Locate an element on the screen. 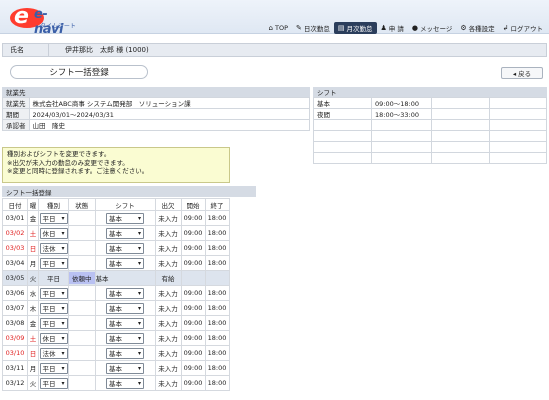 The width and height of the screenshot is (549, 400). row-status-cell: 依頼中 is located at coordinates (82, 278).